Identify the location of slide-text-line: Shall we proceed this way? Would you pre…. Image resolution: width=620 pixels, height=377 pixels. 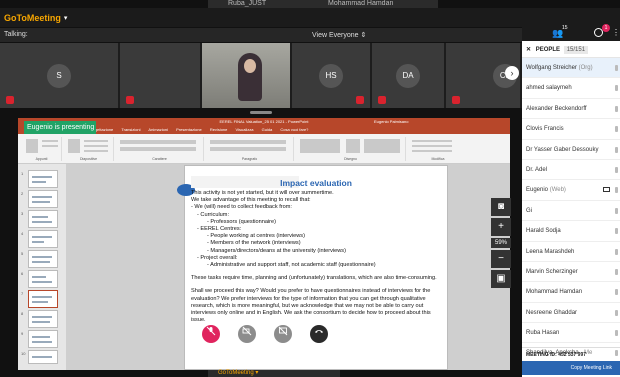
(311, 306).